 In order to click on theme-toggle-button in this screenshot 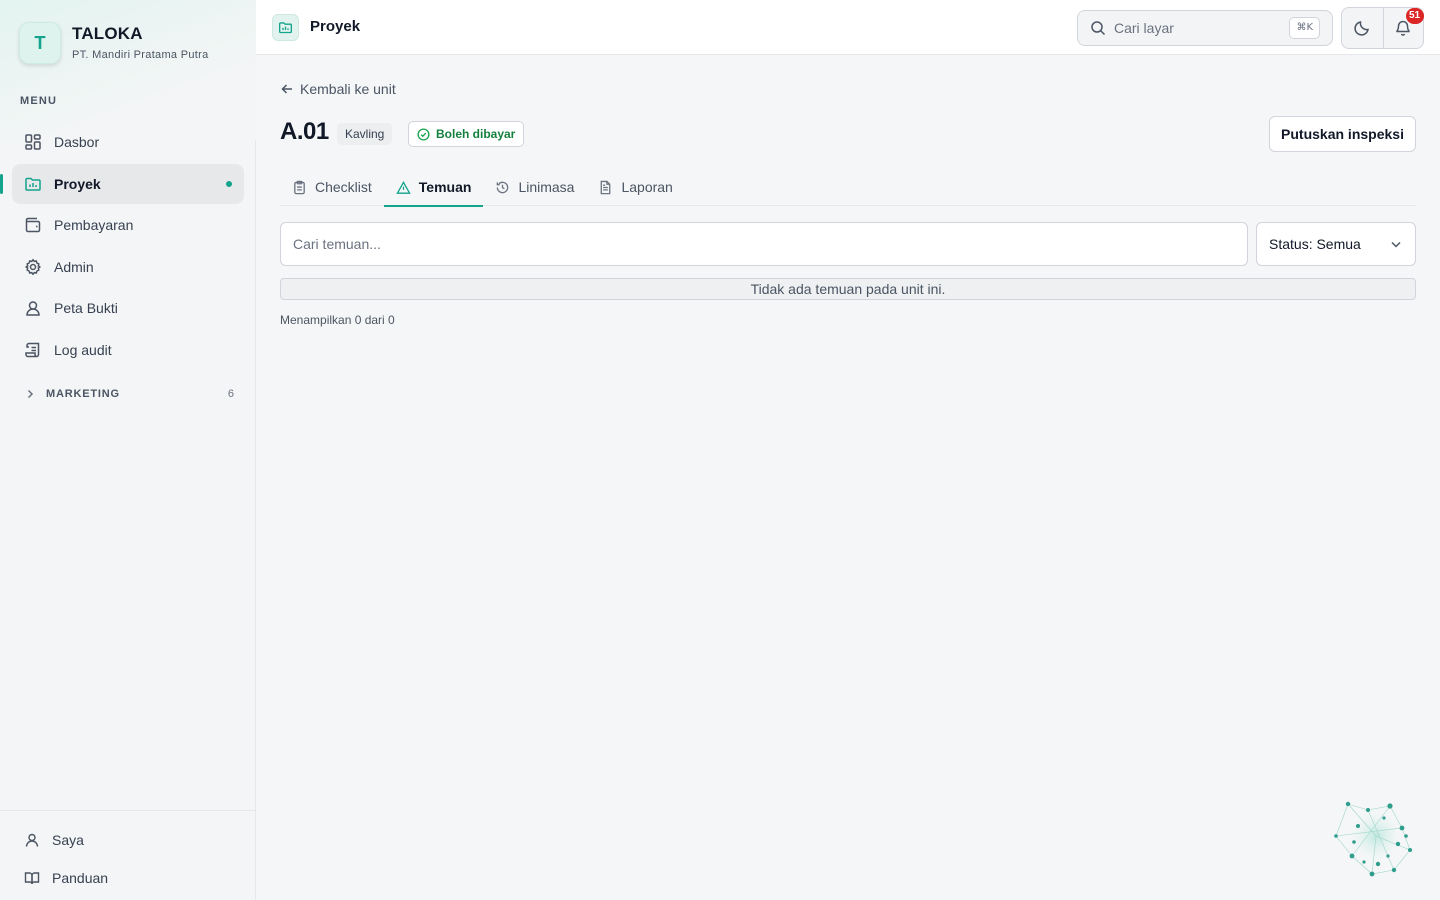, I will do `click(1362, 28)`.